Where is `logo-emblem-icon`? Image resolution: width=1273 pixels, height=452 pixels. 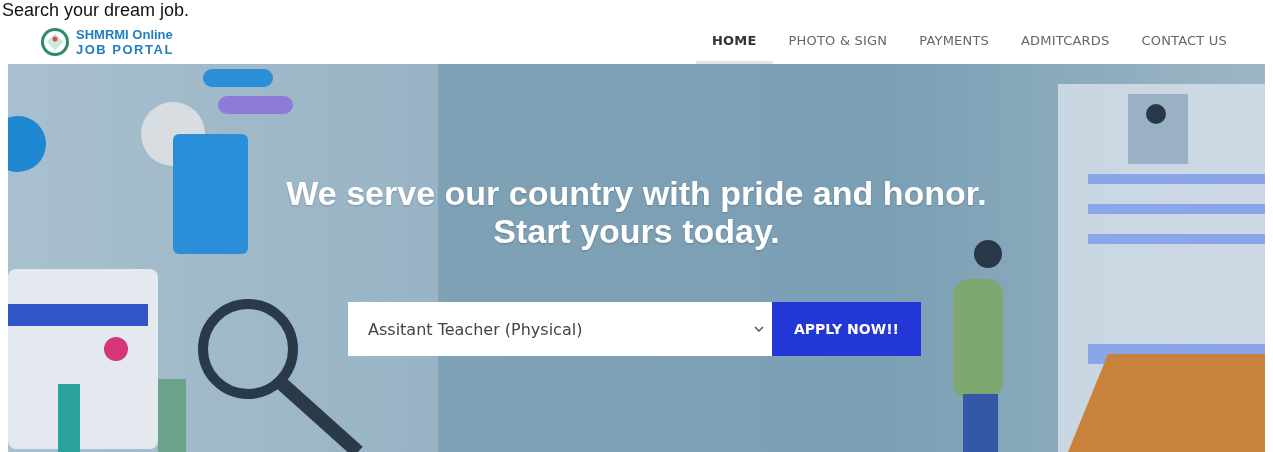
logo-emblem-icon is located at coordinates (55, 42).